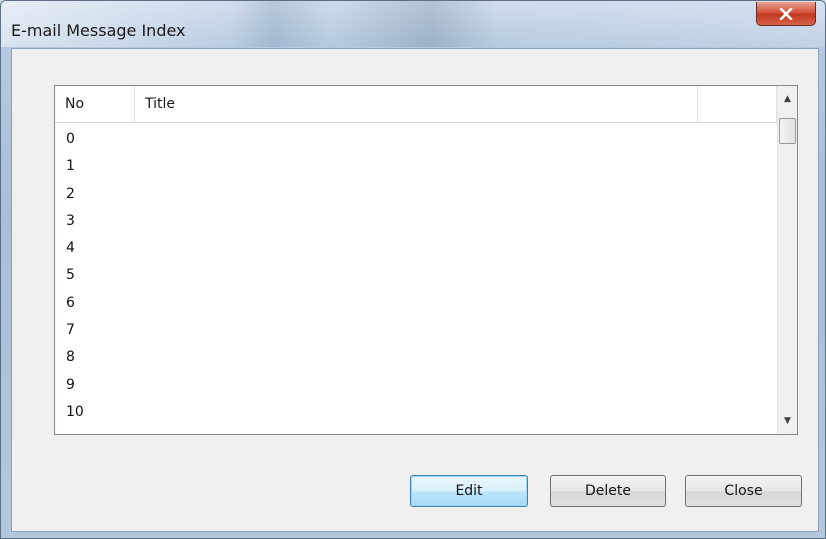 The height and width of the screenshot is (539, 826). Describe the element at coordinates (469, 491) in the screenshot. I see `edit-button: Edit` at that location.